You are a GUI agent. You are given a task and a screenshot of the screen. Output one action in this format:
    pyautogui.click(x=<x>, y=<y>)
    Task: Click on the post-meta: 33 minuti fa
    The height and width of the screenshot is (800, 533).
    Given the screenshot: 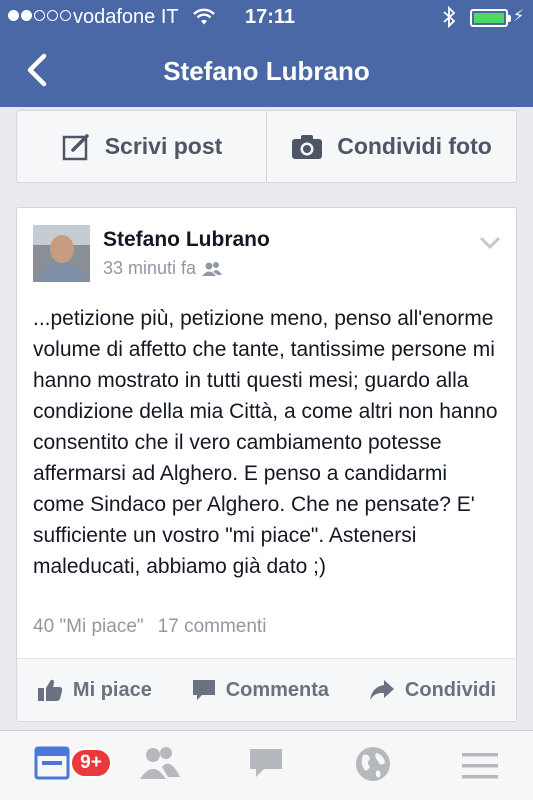 What is the action you would take?
    pyautogui.click(x=163, y=268)
    